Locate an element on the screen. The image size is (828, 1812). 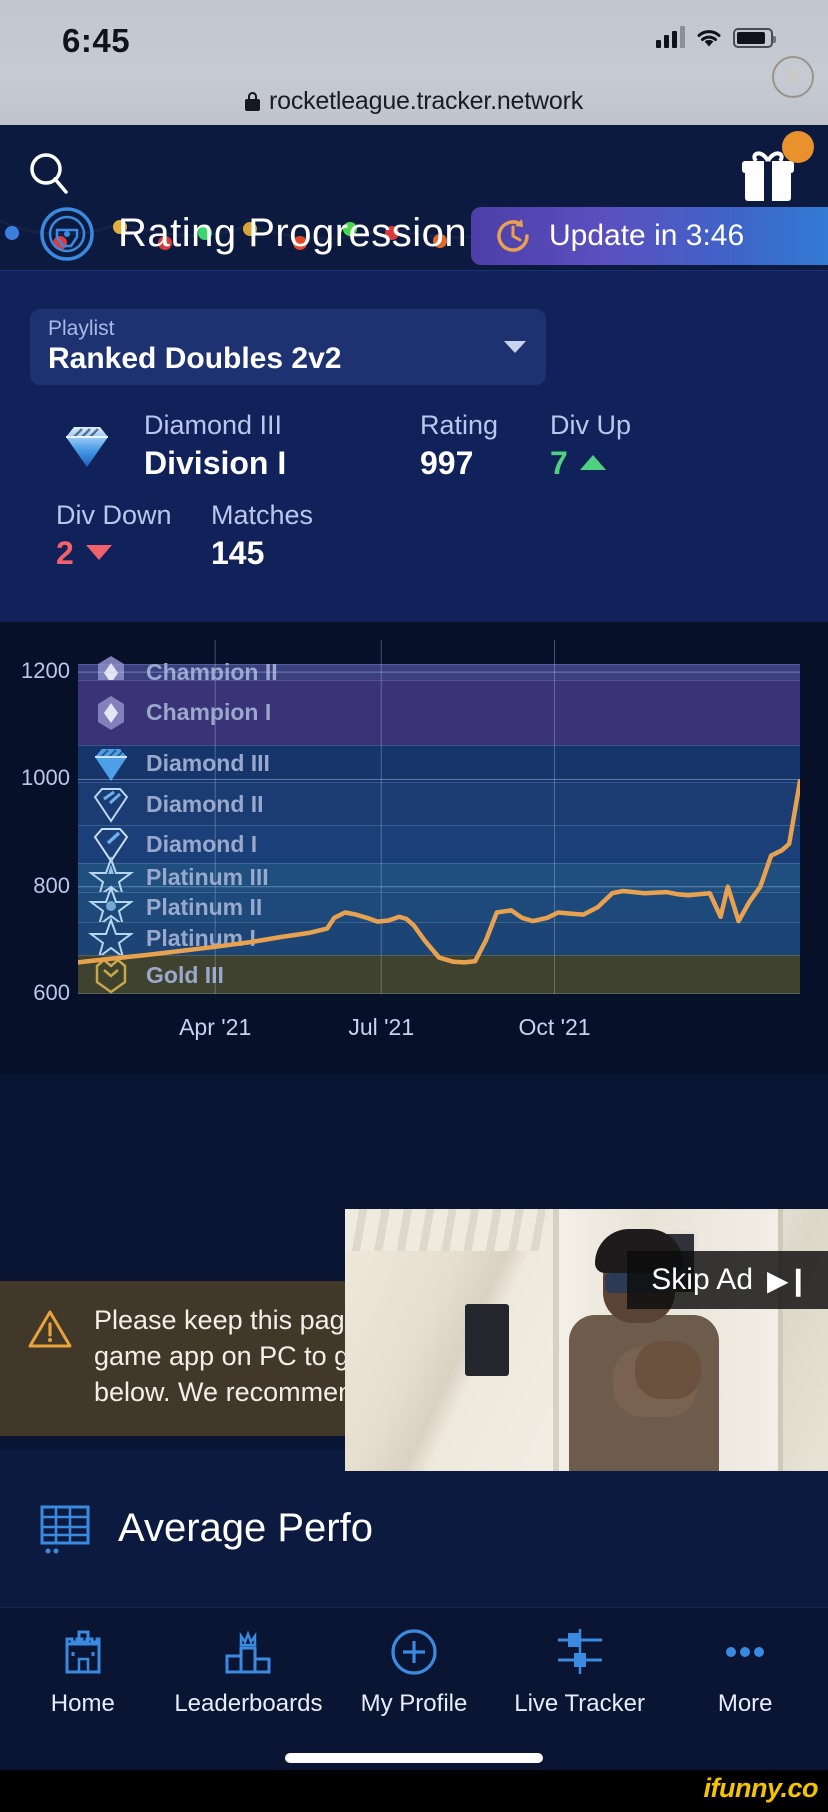
div-up-block: Div Up 7 is located at coordinates (590, 446).